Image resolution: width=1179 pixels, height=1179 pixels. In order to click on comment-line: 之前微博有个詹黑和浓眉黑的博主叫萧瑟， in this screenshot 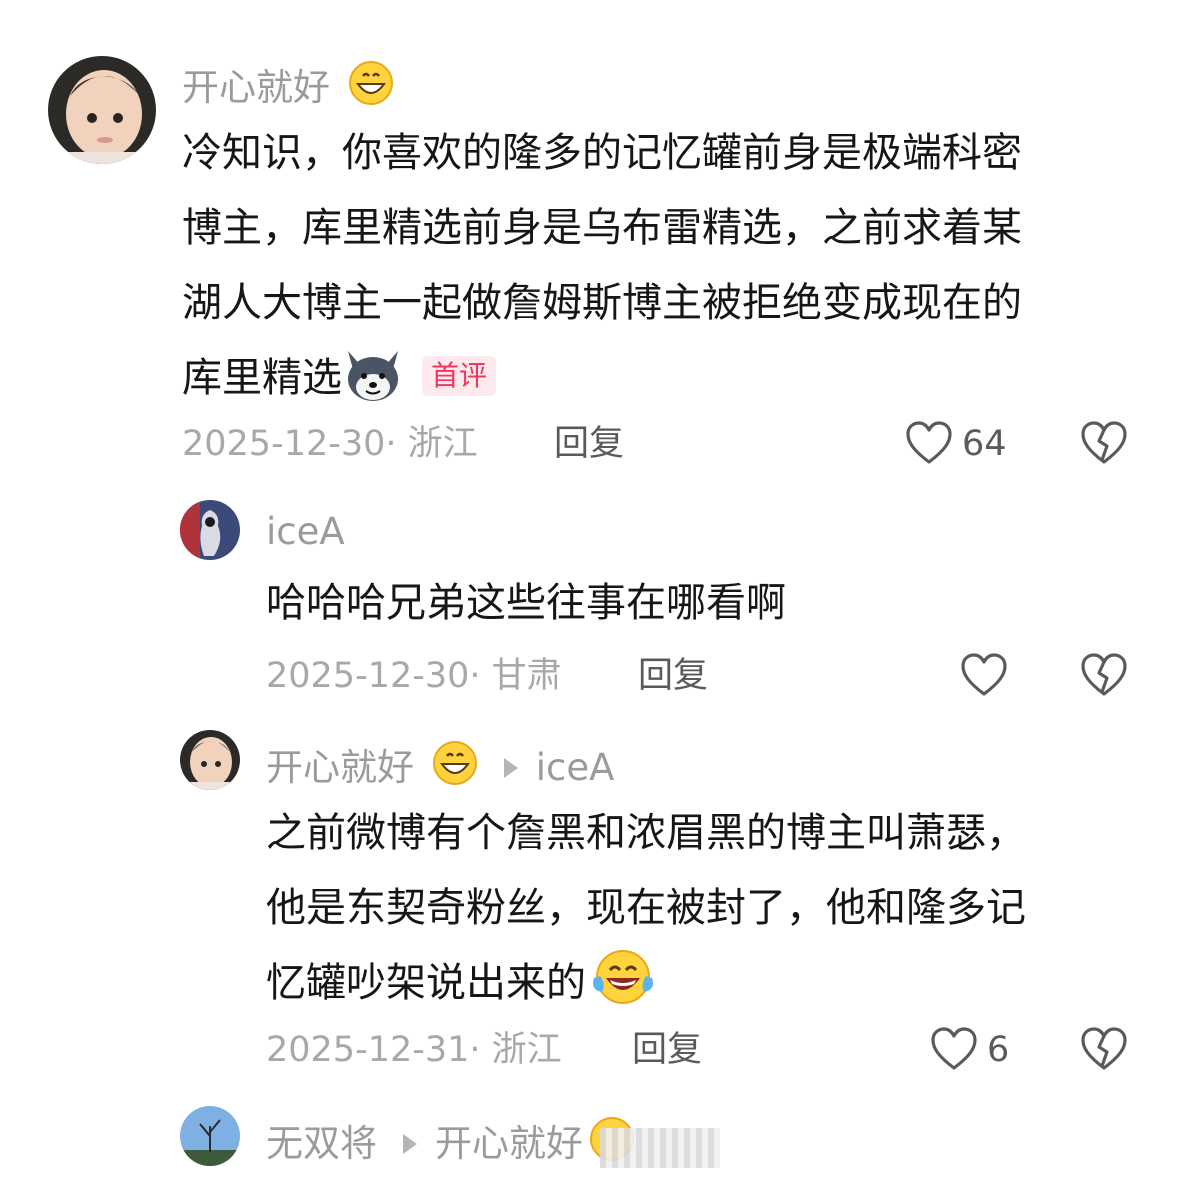, I will do `click(646, 833)`.